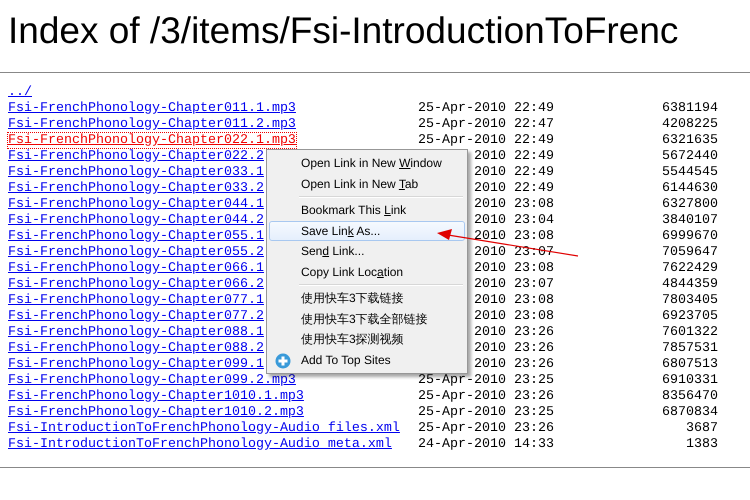 Image resolution: width=750 pixels, height=500 pixels. I want to click on file-size: 6321635, so click(690, 140).